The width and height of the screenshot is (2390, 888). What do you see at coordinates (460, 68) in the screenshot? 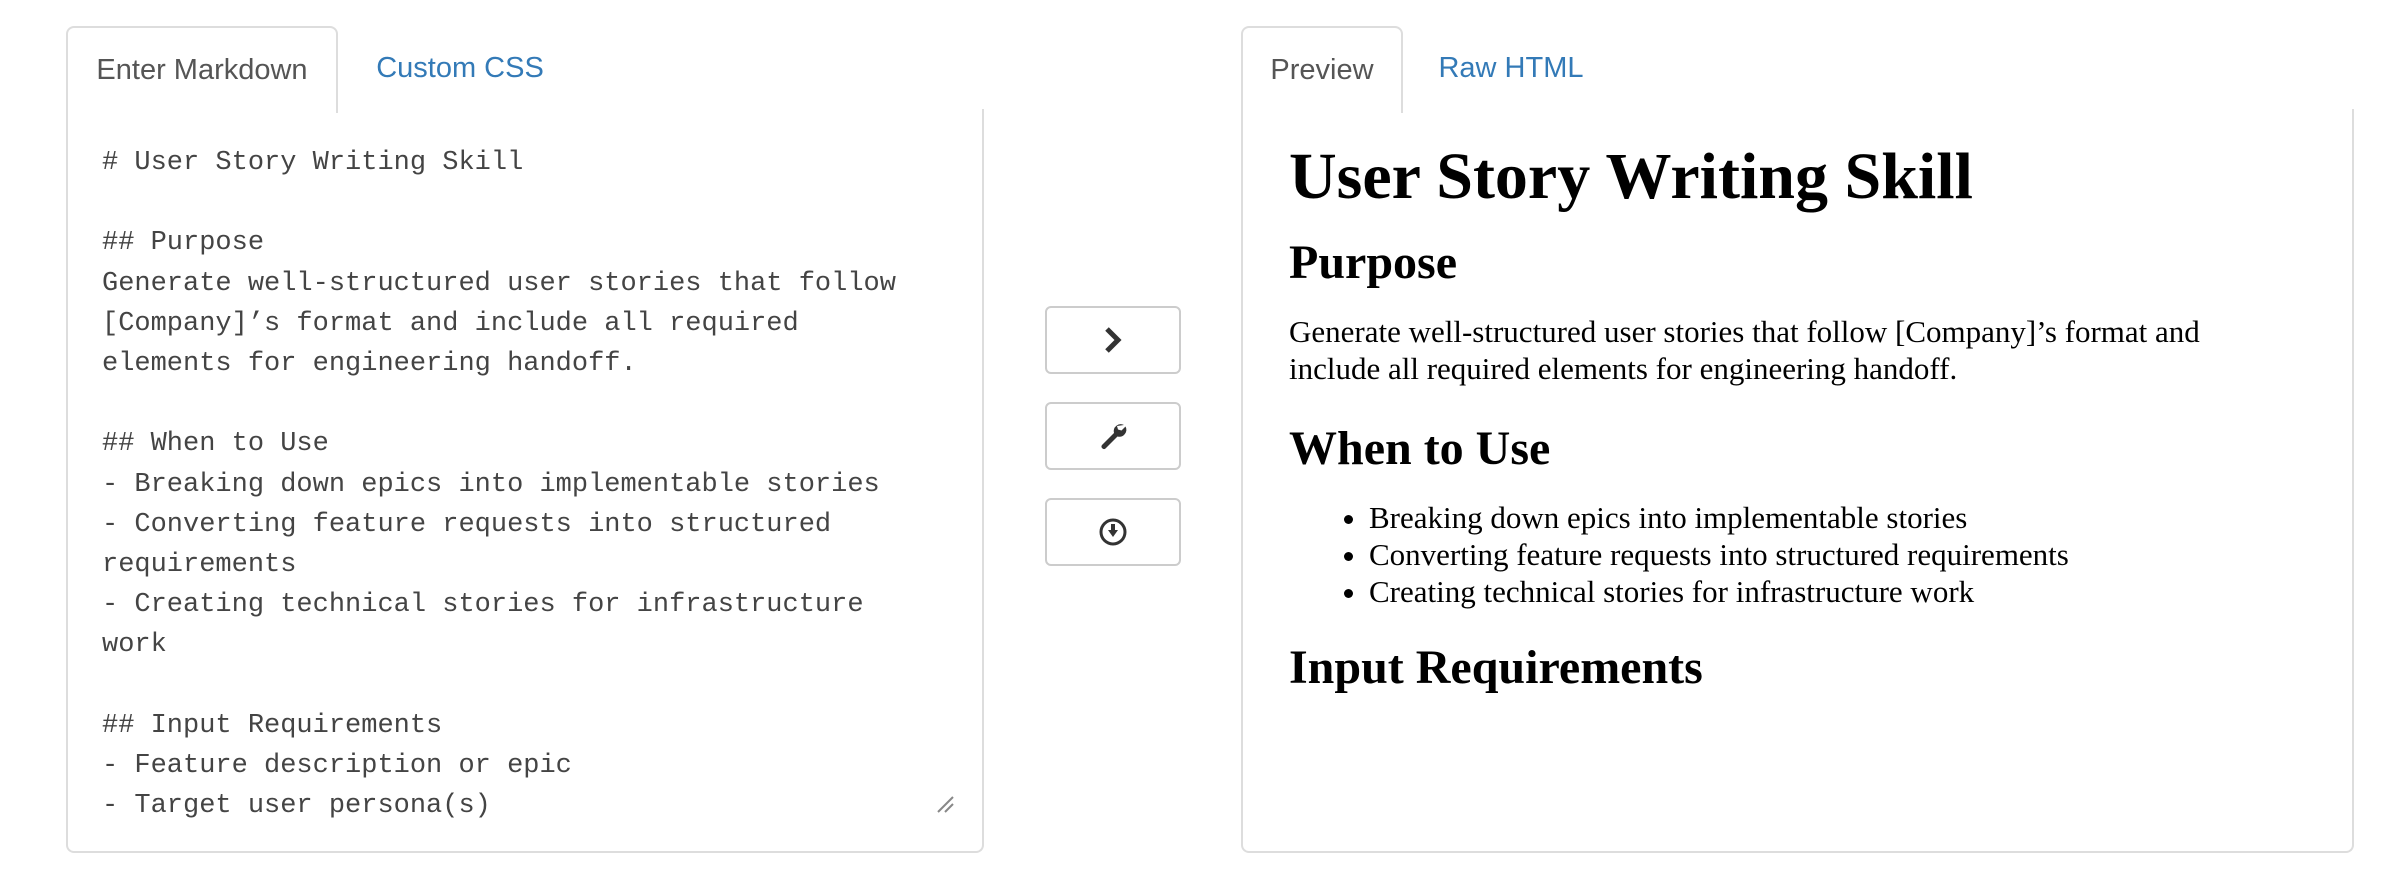
I see `tab-custom-css: Custom CSS` at bounding box center [460, 68].